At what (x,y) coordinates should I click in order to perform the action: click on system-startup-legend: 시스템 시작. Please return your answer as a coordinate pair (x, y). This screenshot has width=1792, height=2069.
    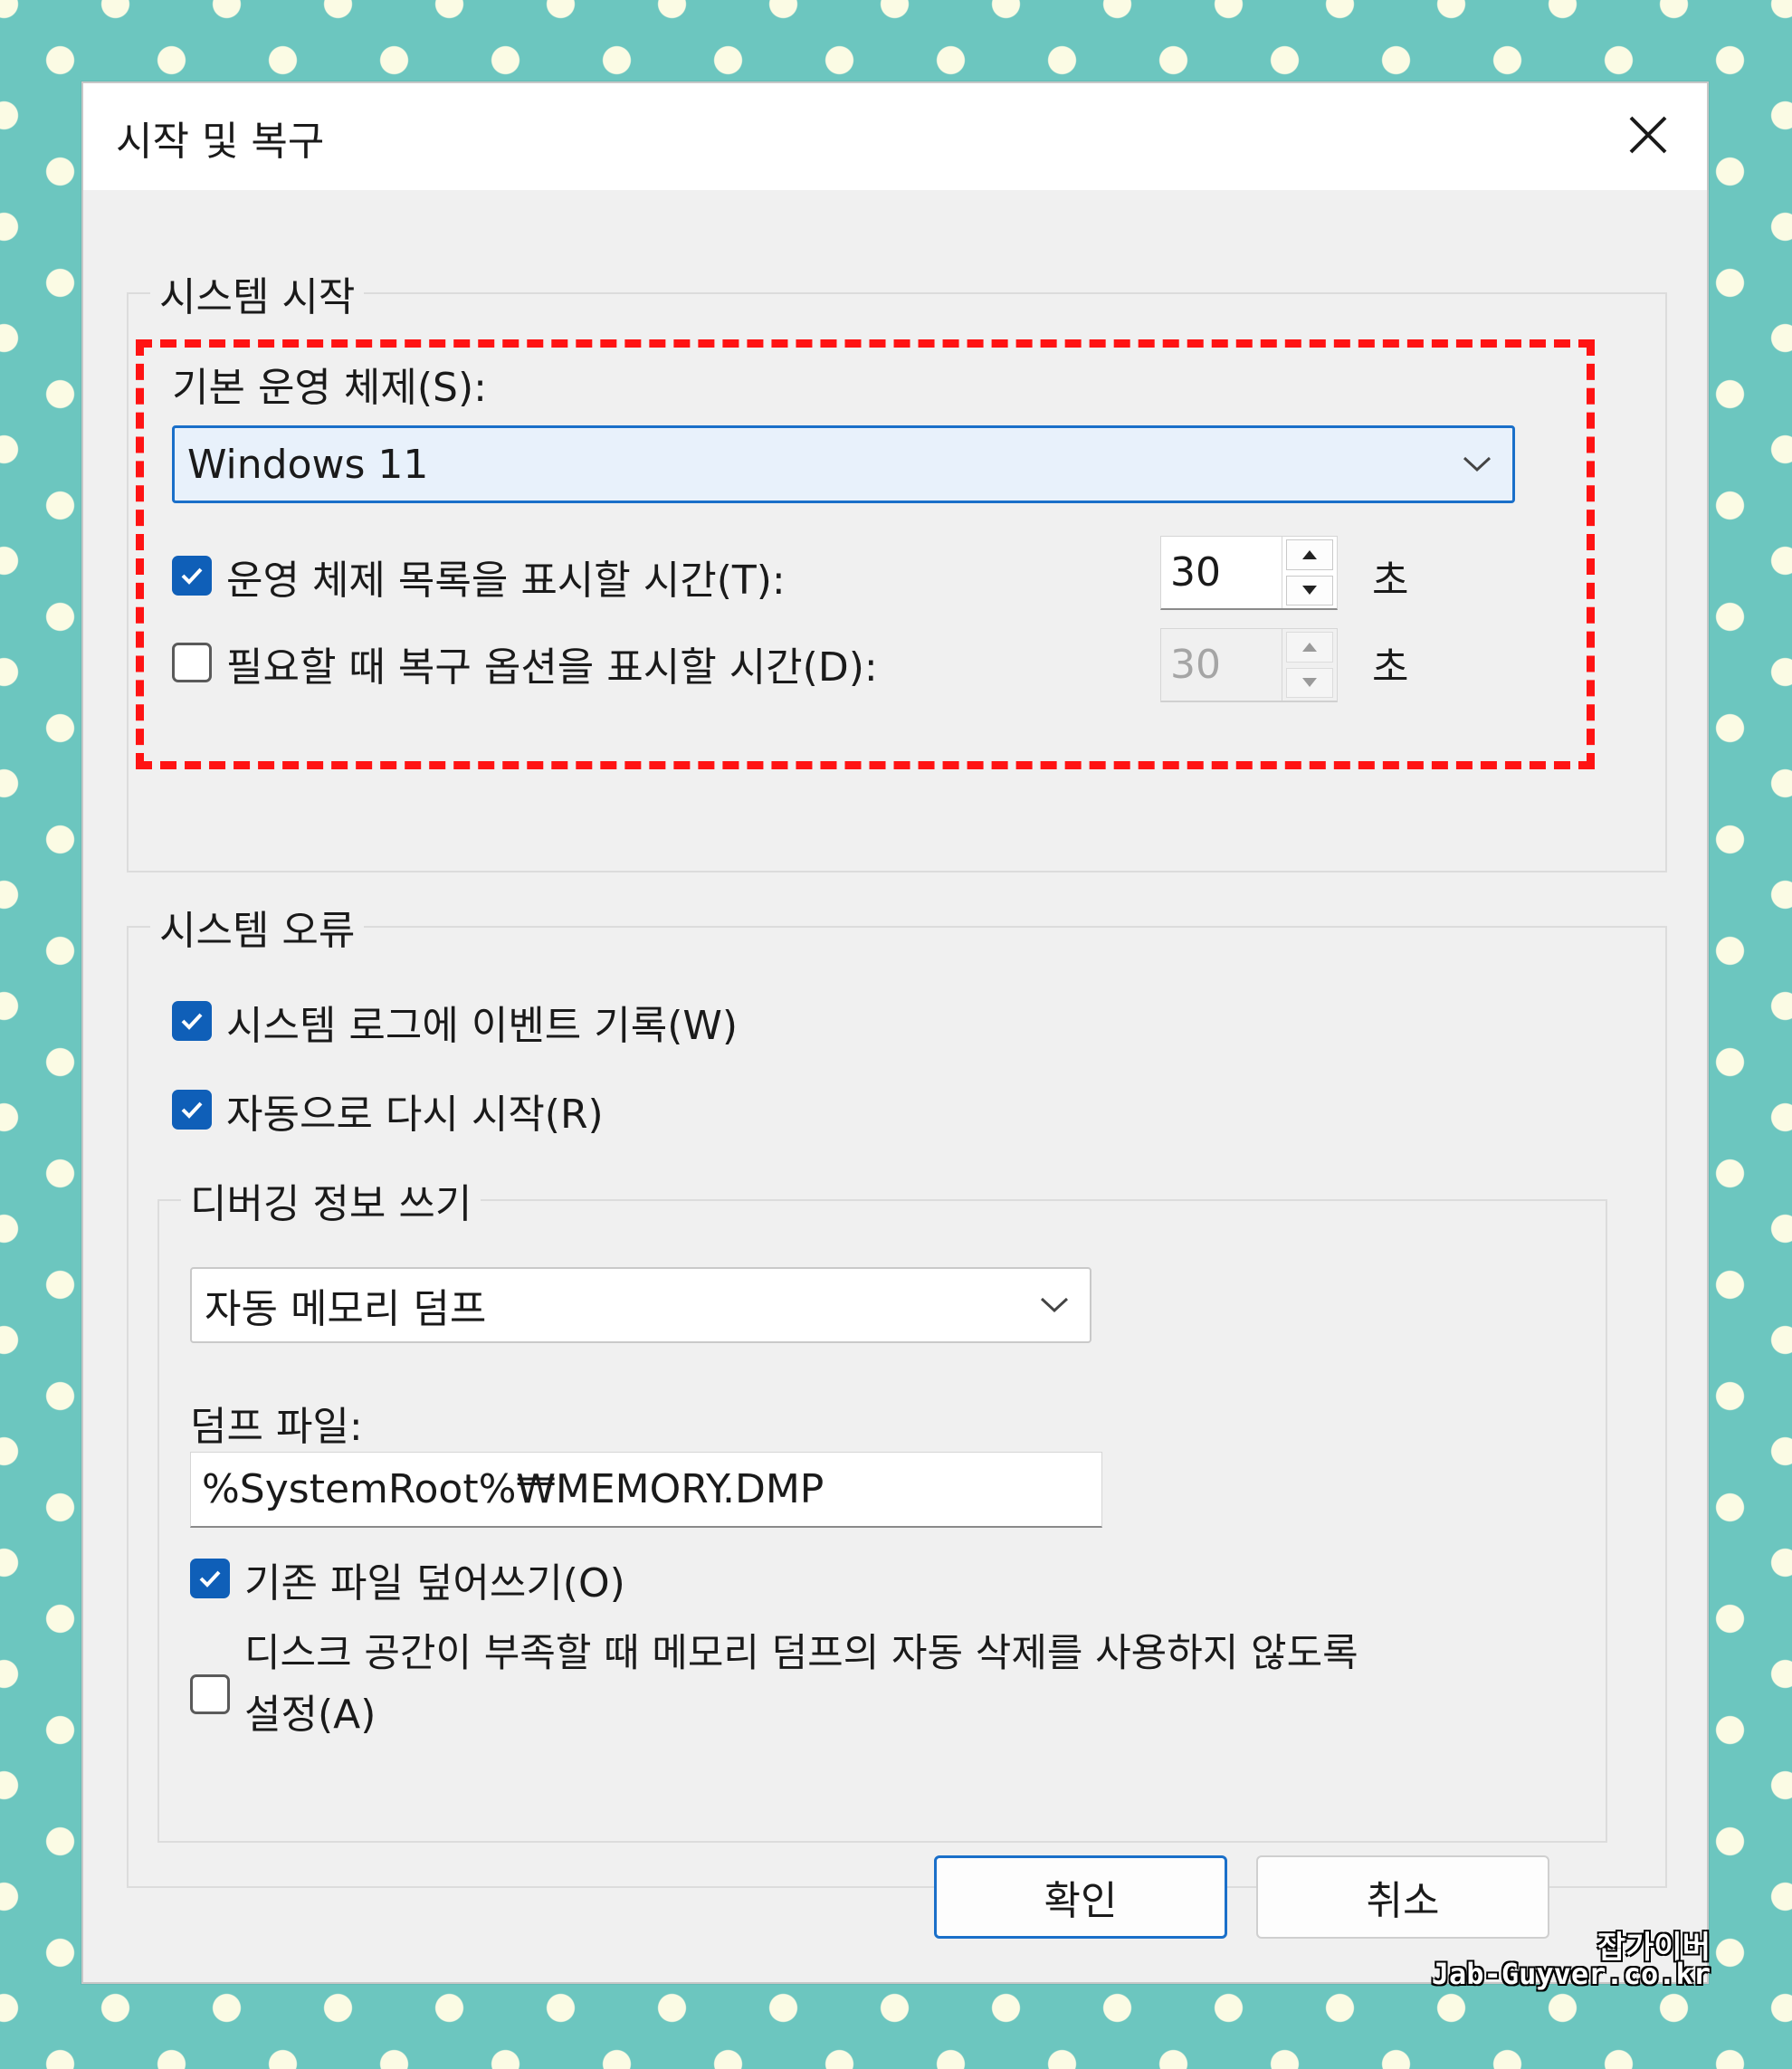
    Looking at the image, I should click on (257, 297).